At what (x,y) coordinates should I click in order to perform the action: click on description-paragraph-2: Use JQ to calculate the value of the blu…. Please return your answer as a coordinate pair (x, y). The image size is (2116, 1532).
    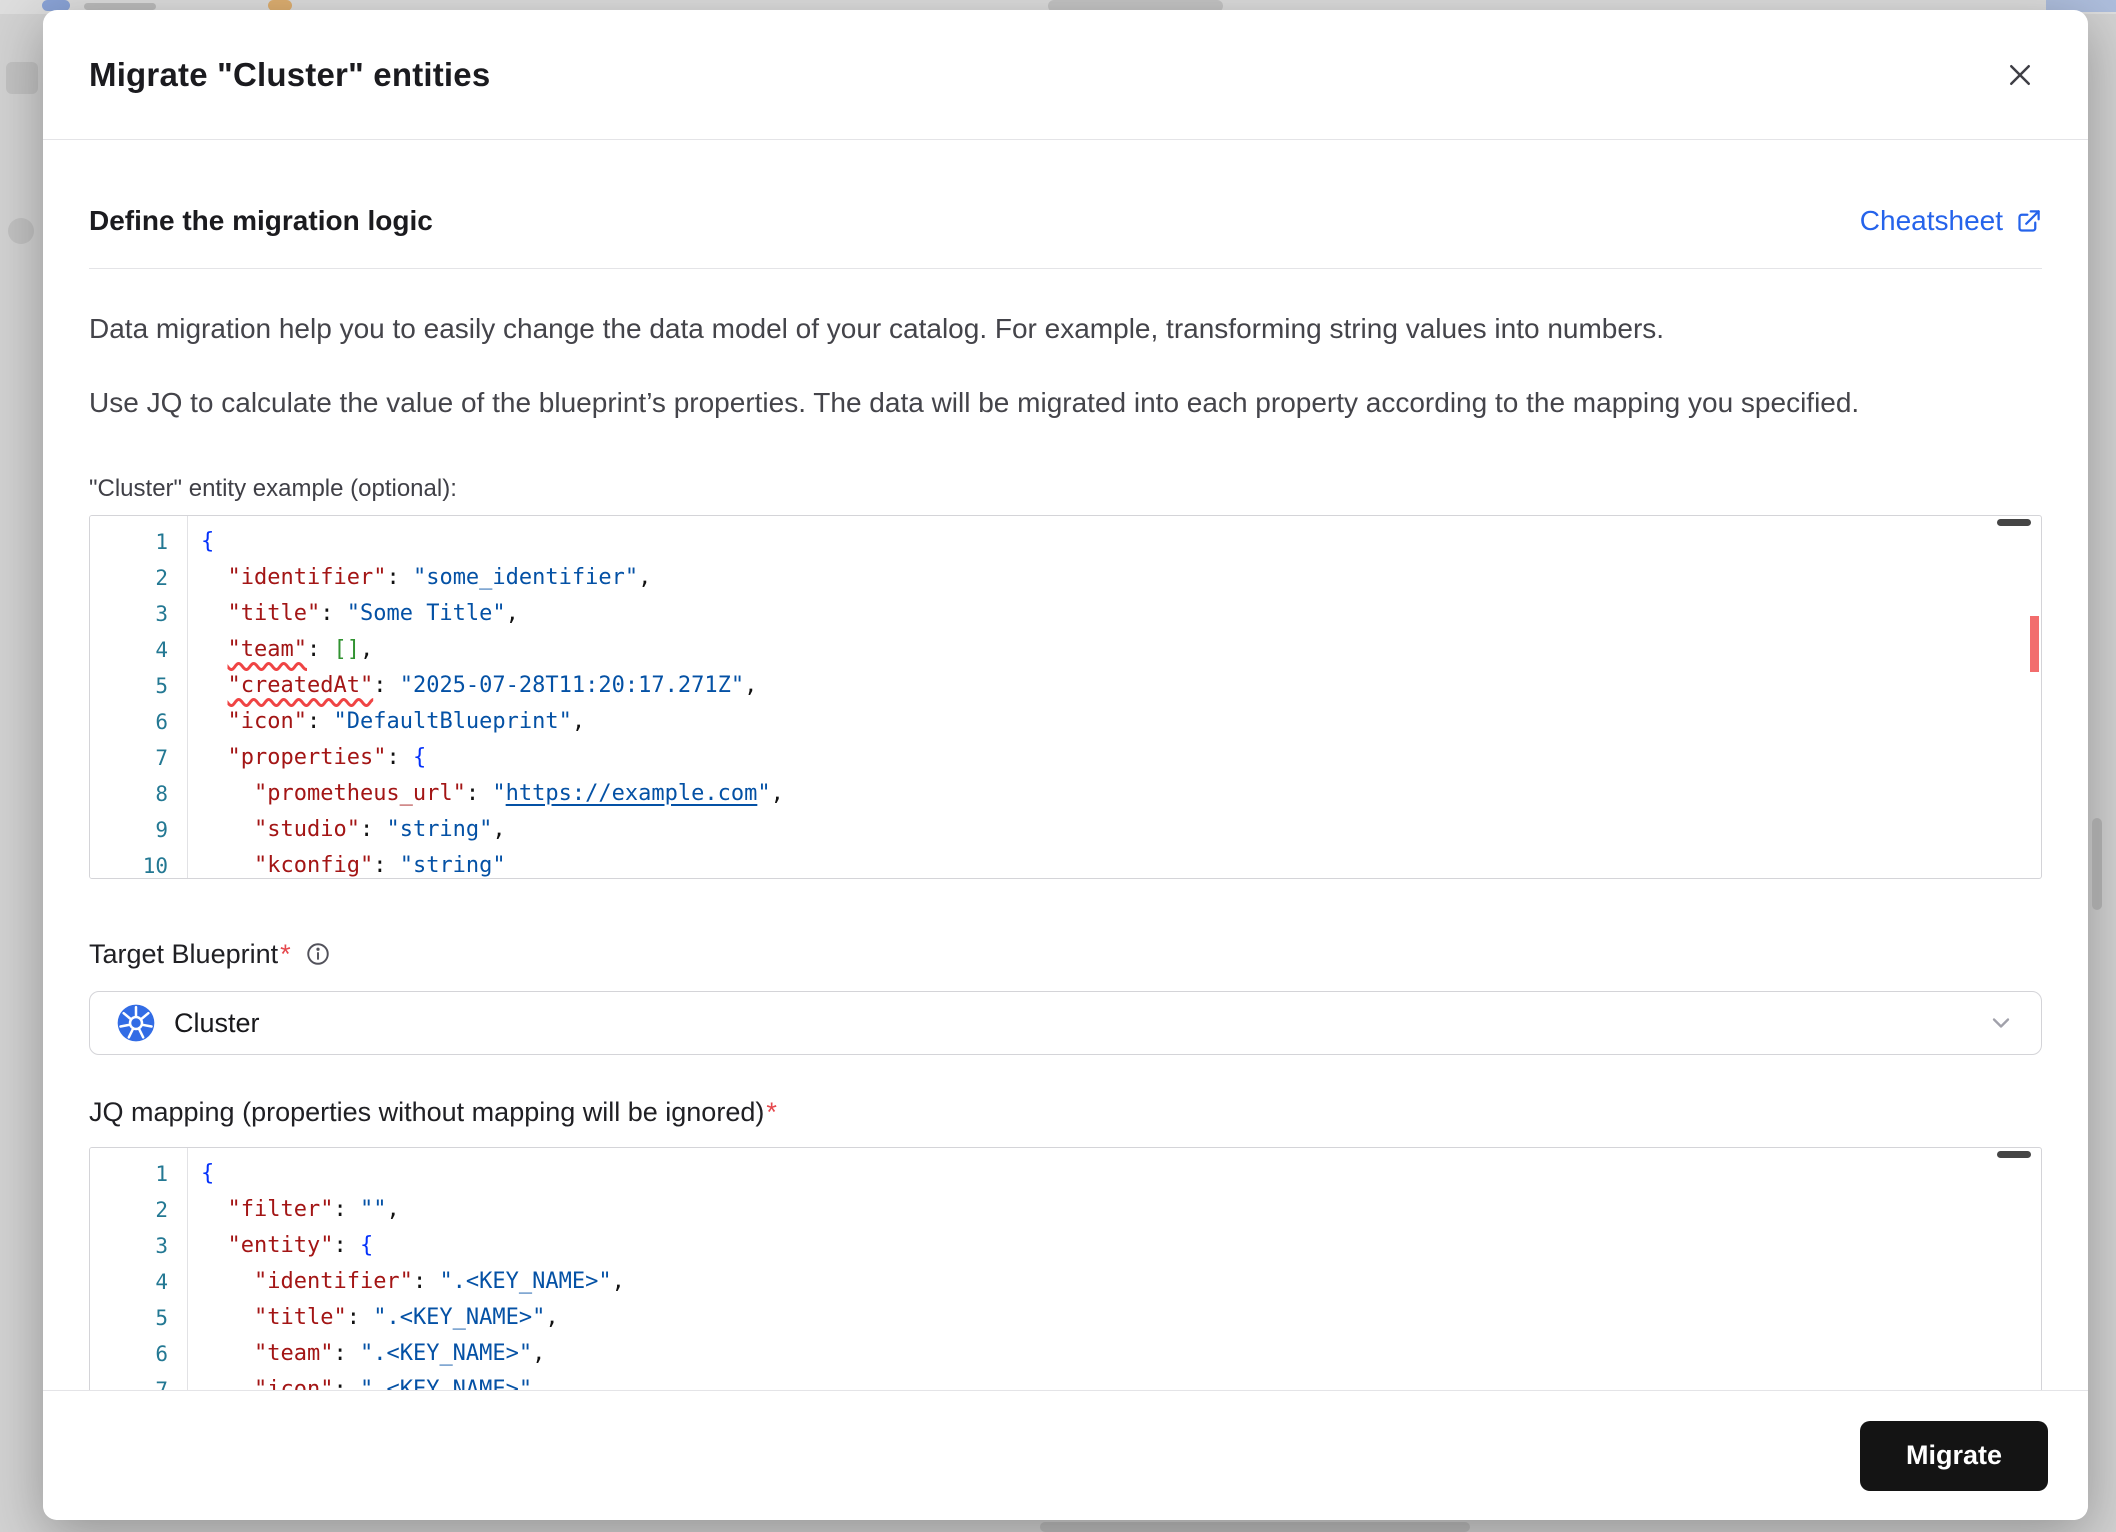
    Looking at the image, I should click on (974, 402).